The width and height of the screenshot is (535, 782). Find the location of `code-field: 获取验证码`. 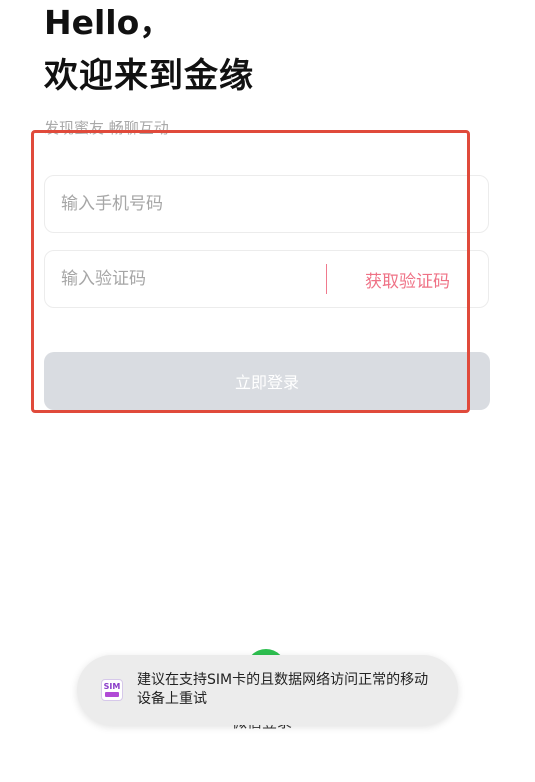

code-field: 获取验证码 is located at coordinates (266, 279).